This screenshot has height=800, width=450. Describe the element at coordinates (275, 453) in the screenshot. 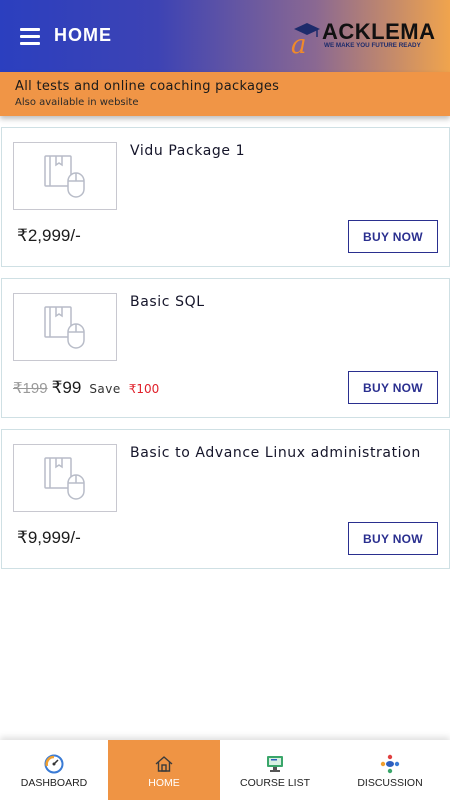

I see `package-name: Basic to Advance Linux administration` at that location.